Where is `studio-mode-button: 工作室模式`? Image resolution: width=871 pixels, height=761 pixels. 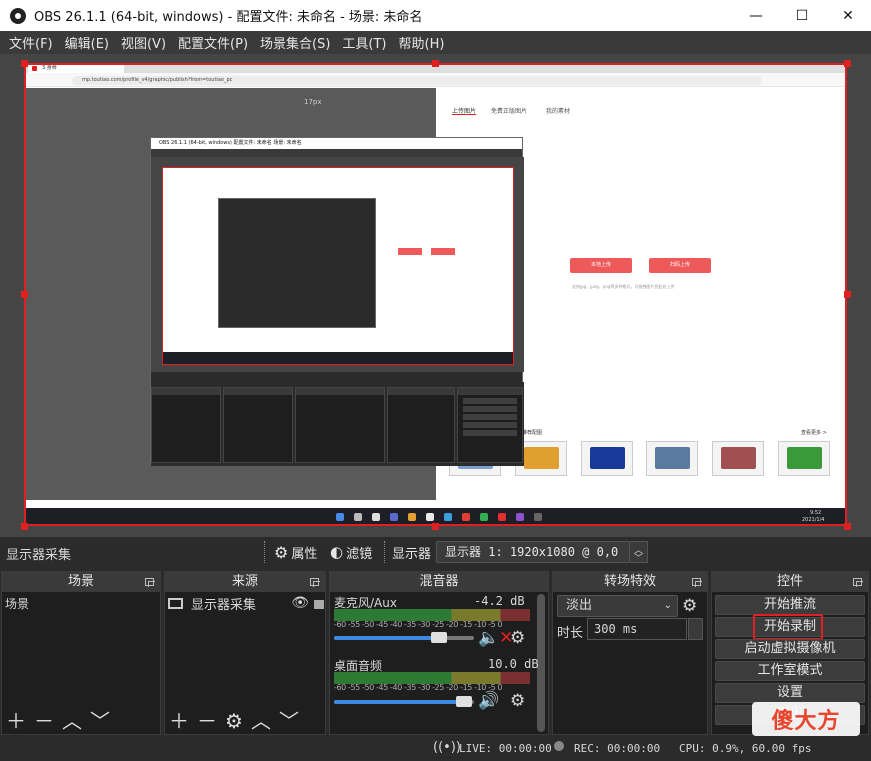
studio-mode-button: 工作室模式 is located at coordinates (790, 671).